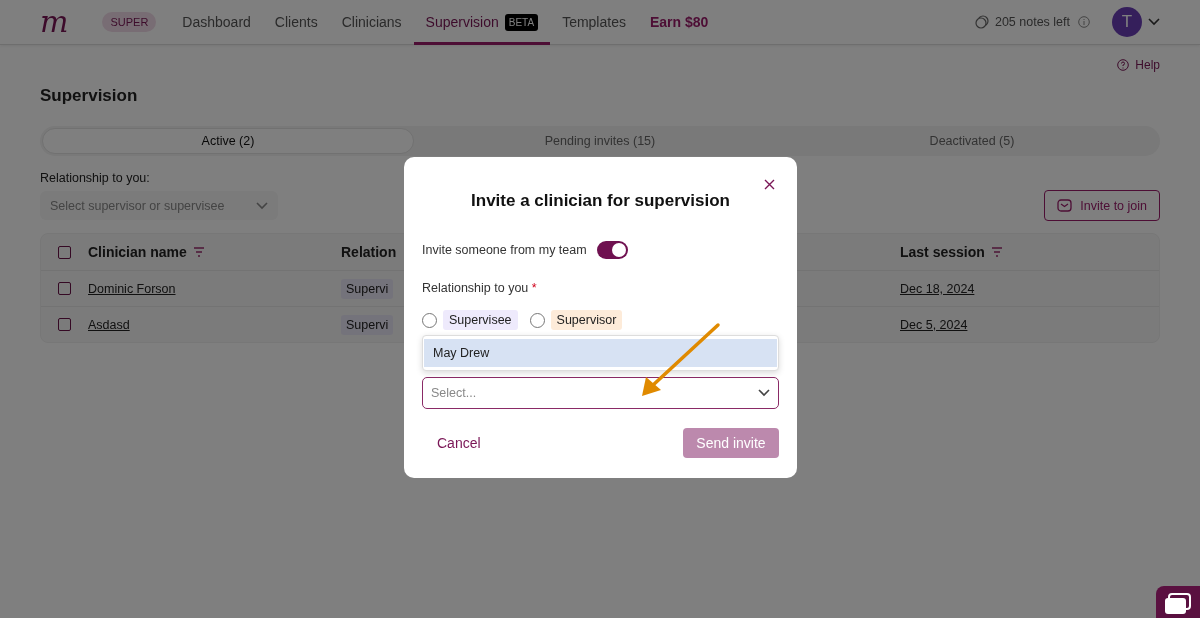 The height and width of the screenshot is (618, 1200). I want to click on dialog-title: Invite a clinician for supervision, so click(600, 201).